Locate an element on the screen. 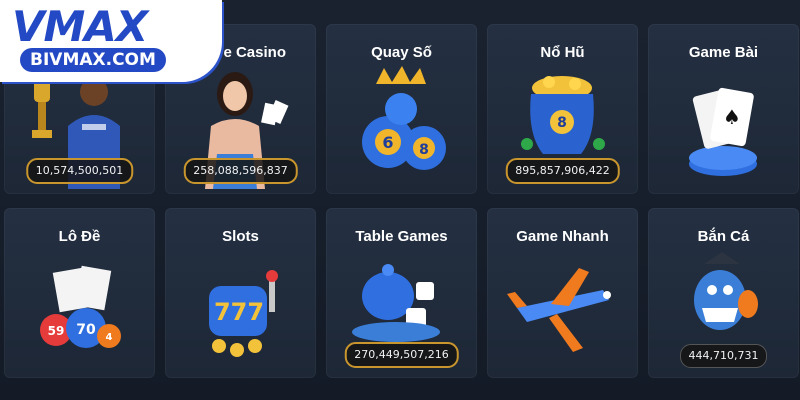 The image size is (800, 400). bingo-balls-icon: 59 70 4 is located at coordinates (80, 306).